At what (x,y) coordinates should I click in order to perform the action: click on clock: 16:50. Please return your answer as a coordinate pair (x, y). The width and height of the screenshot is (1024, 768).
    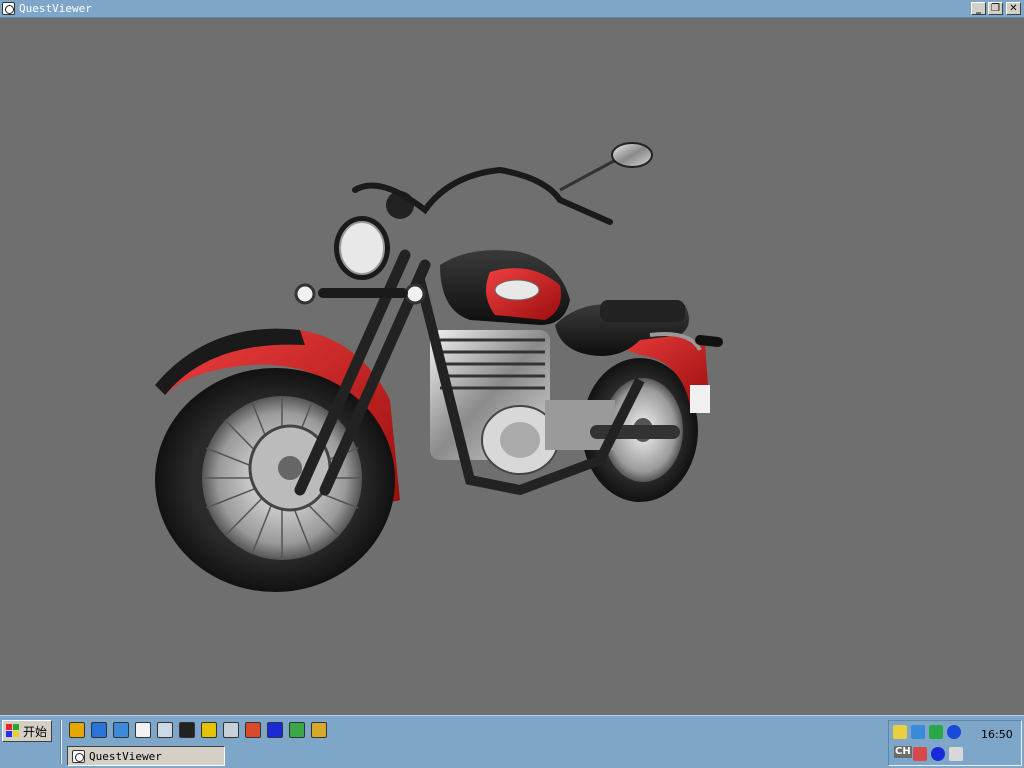
    Looking at the image, I should click on (997, 734).